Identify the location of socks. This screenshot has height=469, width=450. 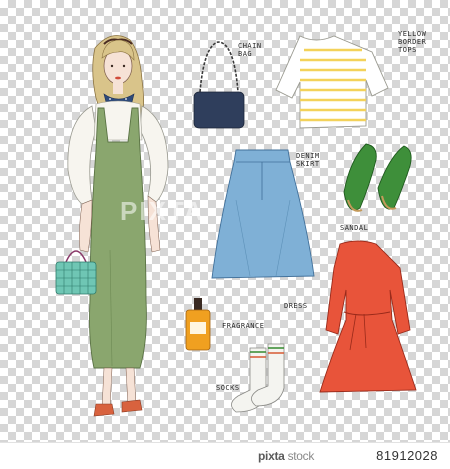
(258, 378).